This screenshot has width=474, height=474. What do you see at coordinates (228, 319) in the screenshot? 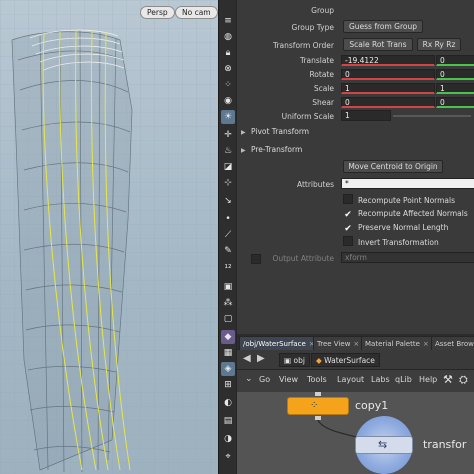
I see `display-icon: ▢` at bounding box center [228, 319].